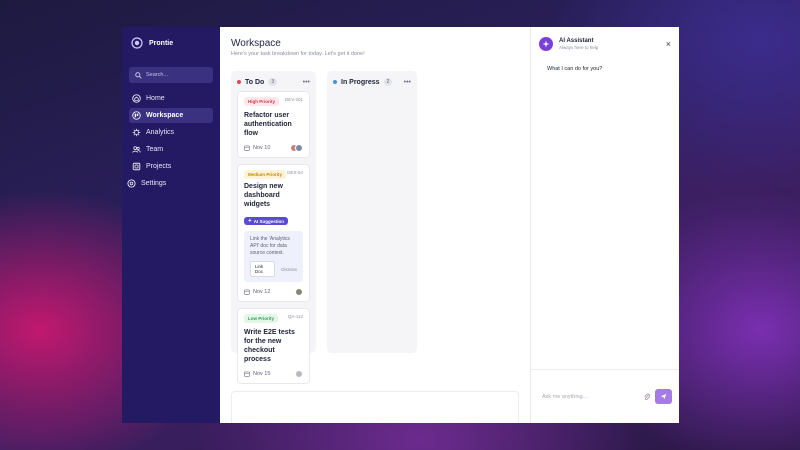 This screenshot has width=800, height=450. What do you see at coordinates (136, 132) in the screenshot?
I see `analytics-icon` at bounding box center [136, 132].